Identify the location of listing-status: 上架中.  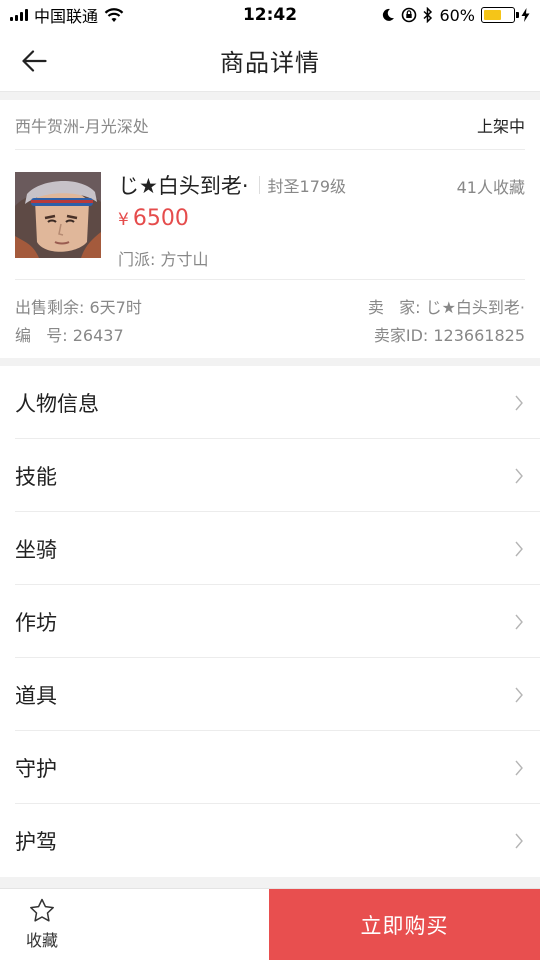
(500, 126).